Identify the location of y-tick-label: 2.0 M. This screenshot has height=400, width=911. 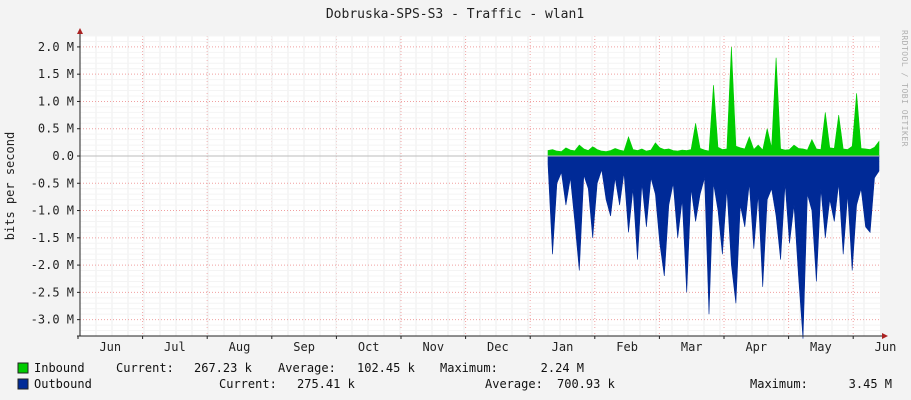
(56, 47).